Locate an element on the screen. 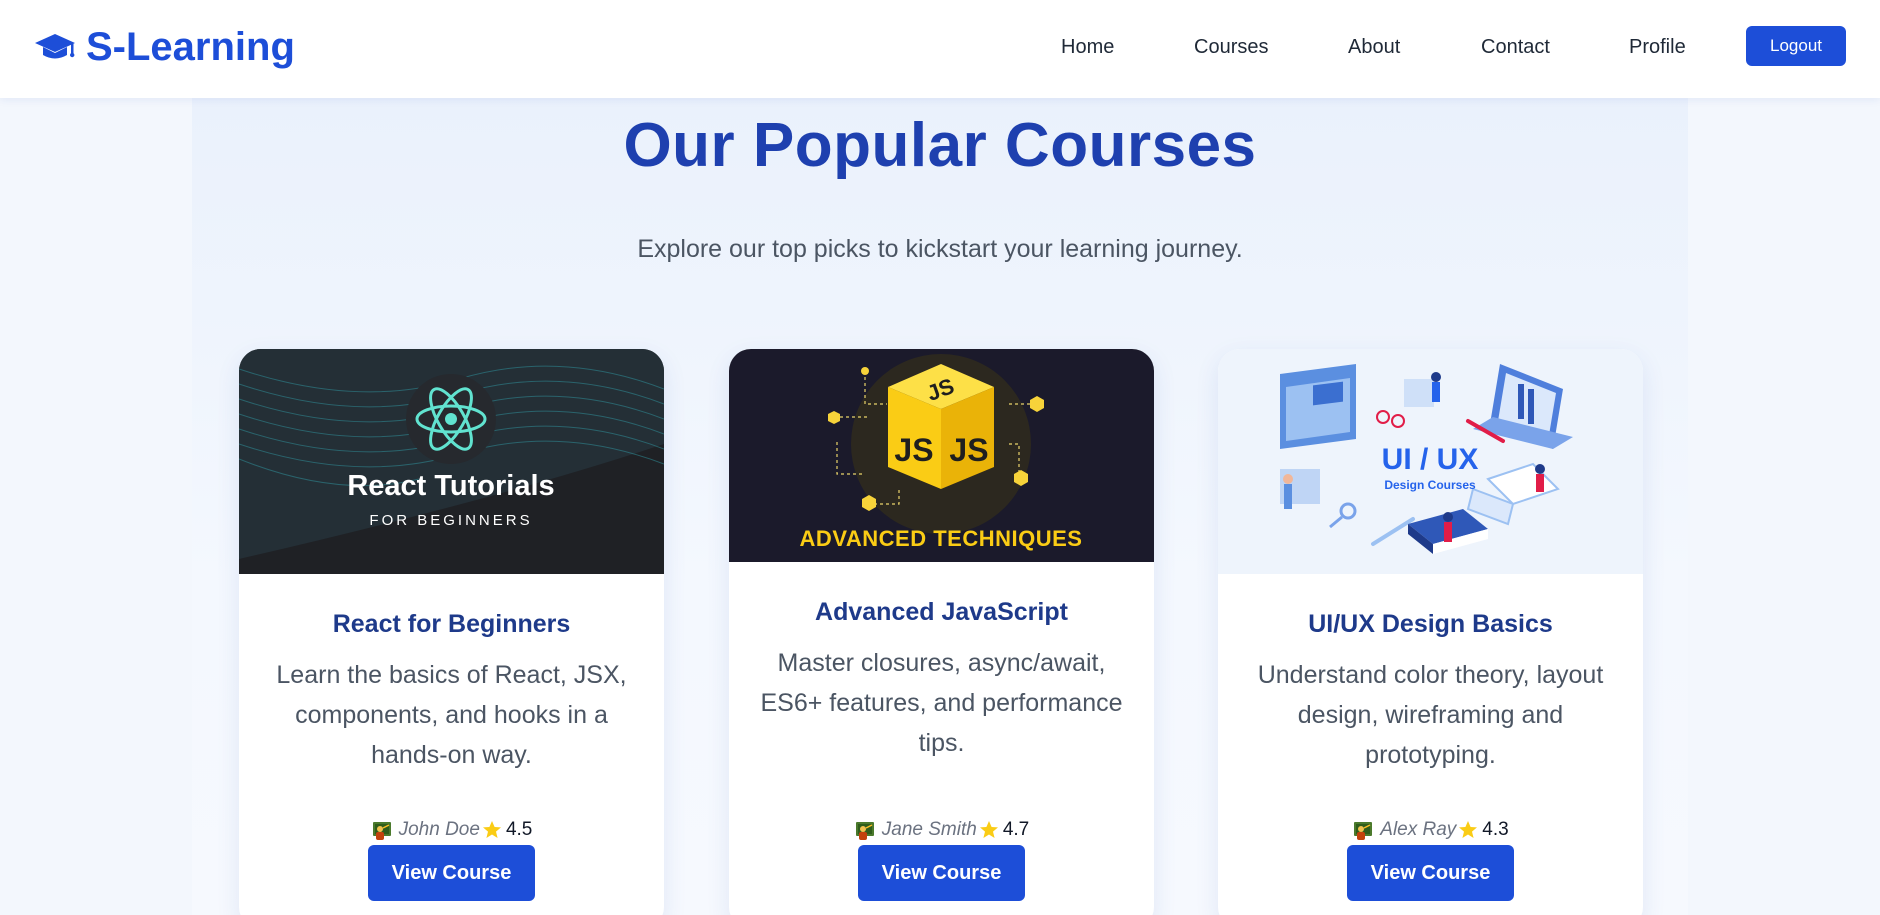 The image size is (1880, 915). js-image-heading: ADVANCED TECHNIQUES is located at coordinates (941, 538).